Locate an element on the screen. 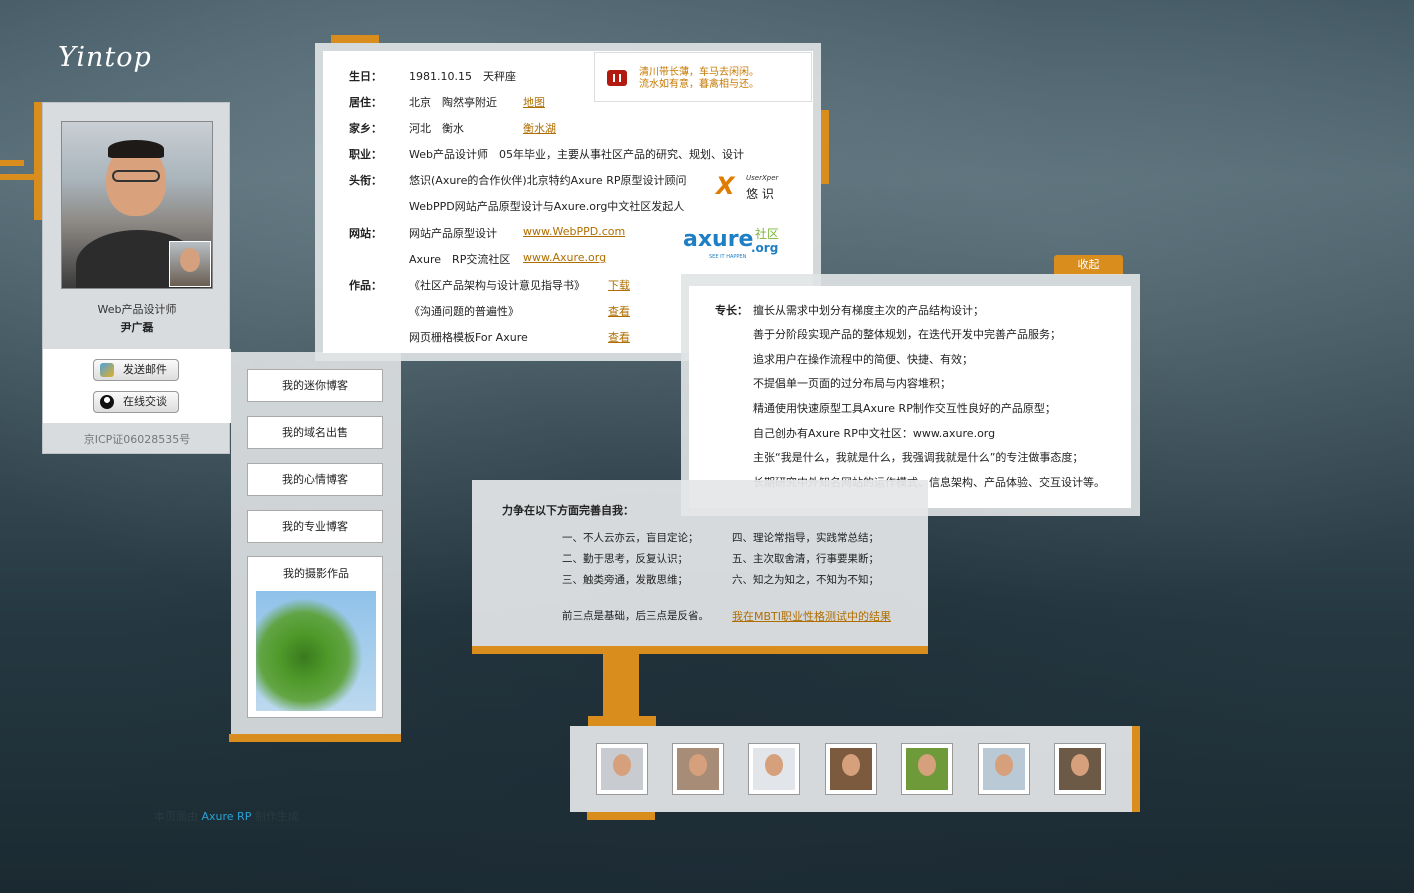 The height and width of the screenshot is (893, 1414). footer-axure-link: Axure RP is located at coordinates (227, 816).